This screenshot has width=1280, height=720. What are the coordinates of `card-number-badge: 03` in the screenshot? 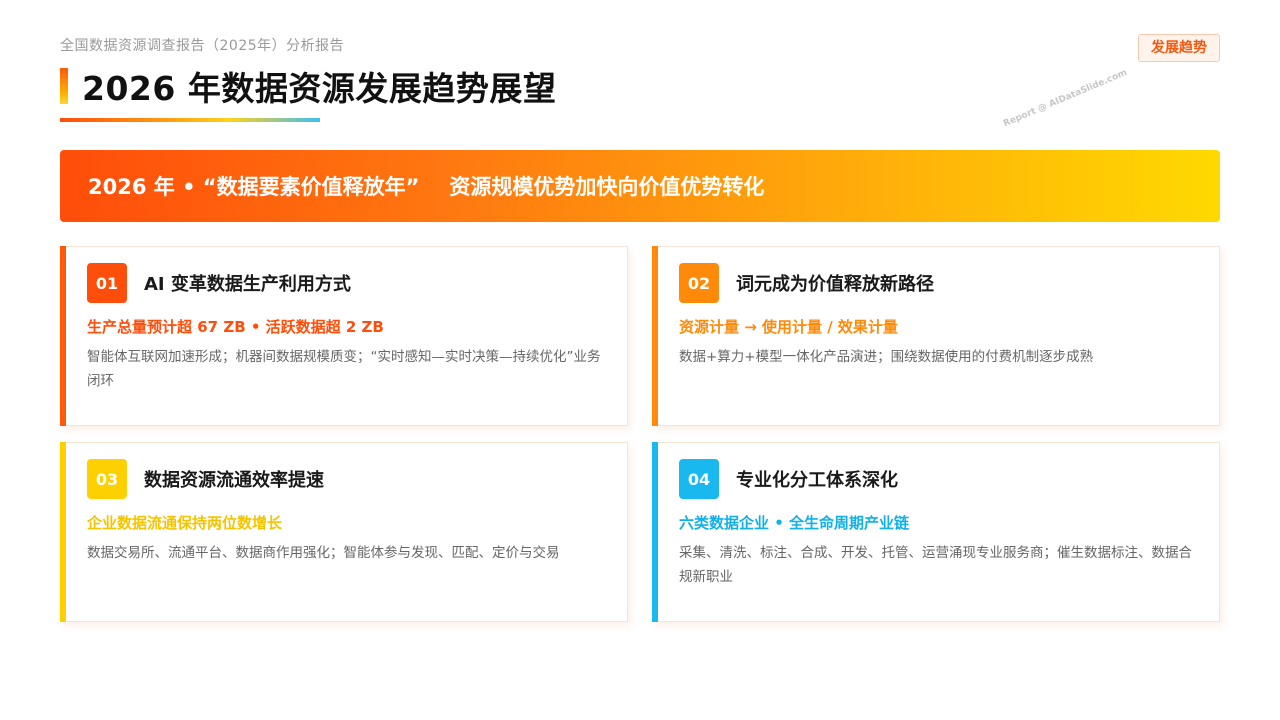 It's located at (107, 479).